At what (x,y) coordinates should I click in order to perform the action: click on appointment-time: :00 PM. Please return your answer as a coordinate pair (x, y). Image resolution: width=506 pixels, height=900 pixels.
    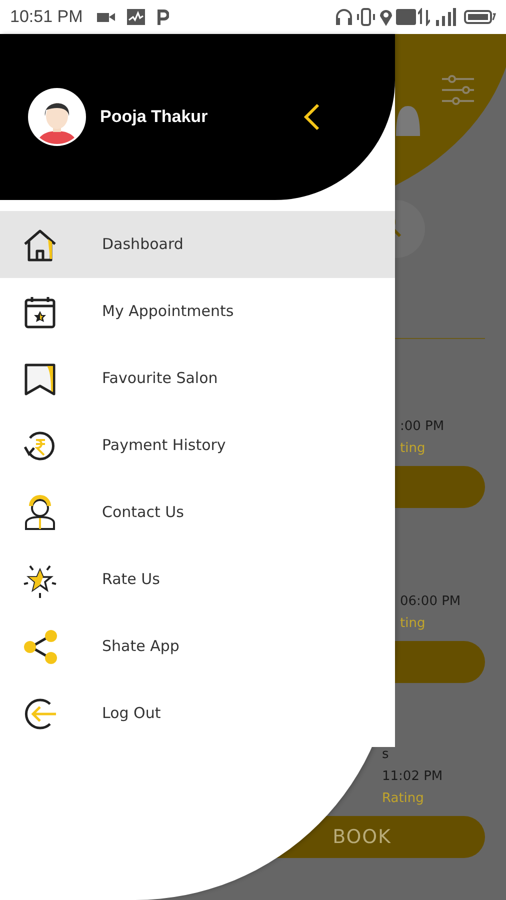
    Looking at the image, I should click on (422, 427).